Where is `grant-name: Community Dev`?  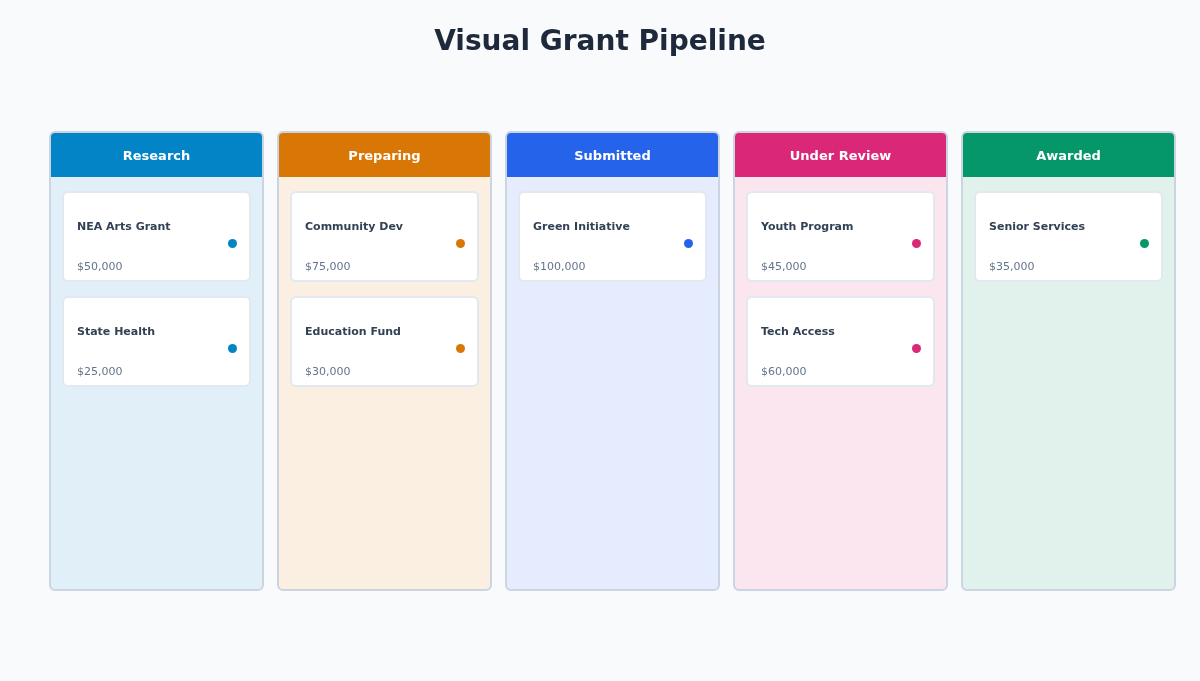 grant-name: Community Dev is located at coordinates (354, 227).